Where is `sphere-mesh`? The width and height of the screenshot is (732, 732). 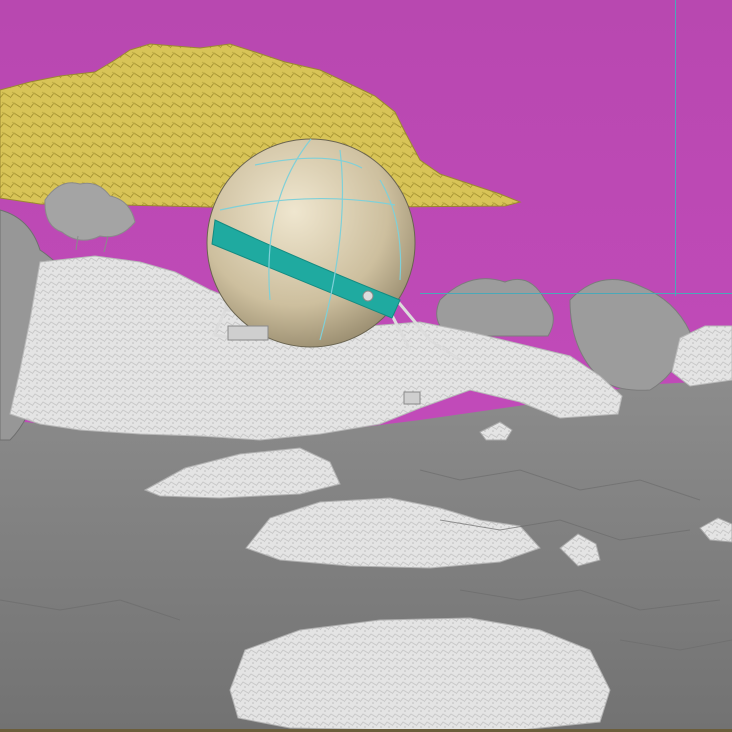 sphere-mesh is located at coordinates (311, 243).